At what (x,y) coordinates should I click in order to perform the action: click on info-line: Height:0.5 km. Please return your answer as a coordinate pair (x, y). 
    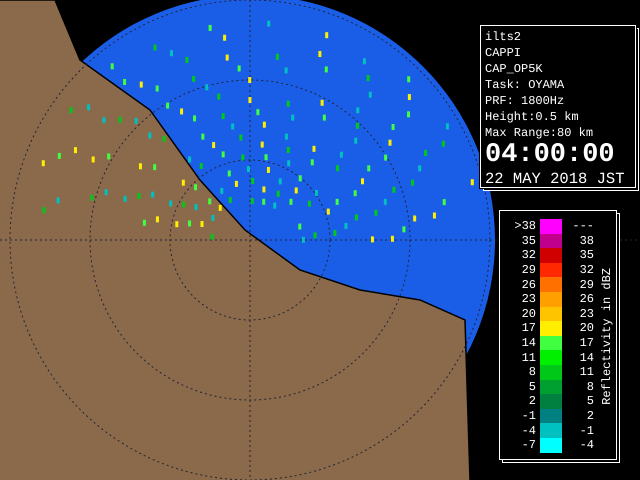
    Looking at the image, I should click on (532, 117).